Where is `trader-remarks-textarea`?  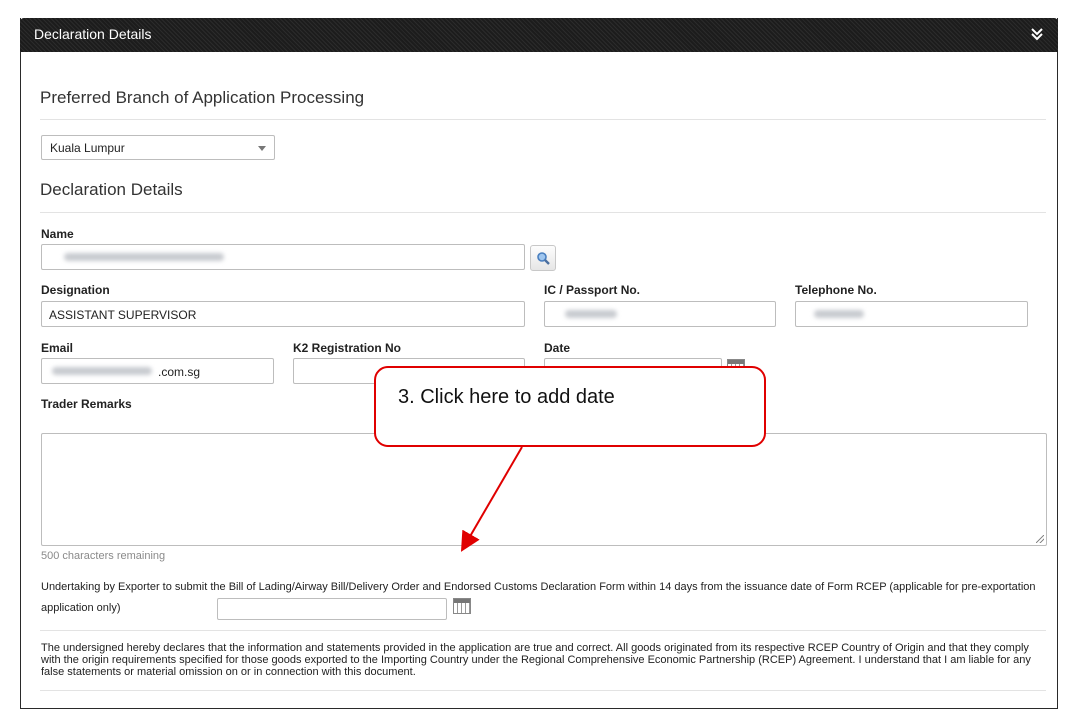 trader-remarks-textarea is located at coordinates (544, 489).